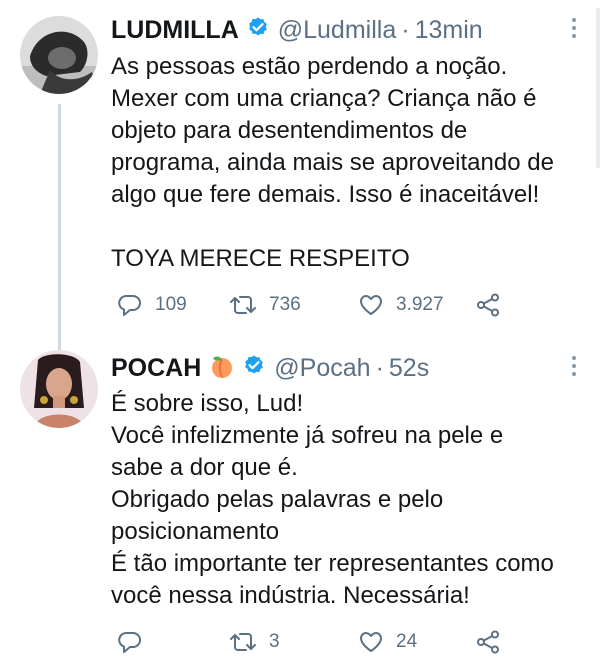 The image size is (600, 672). Describe the element at coordinates (409, 368) in the screenshot. I see `timestamp: 52s` at that location.